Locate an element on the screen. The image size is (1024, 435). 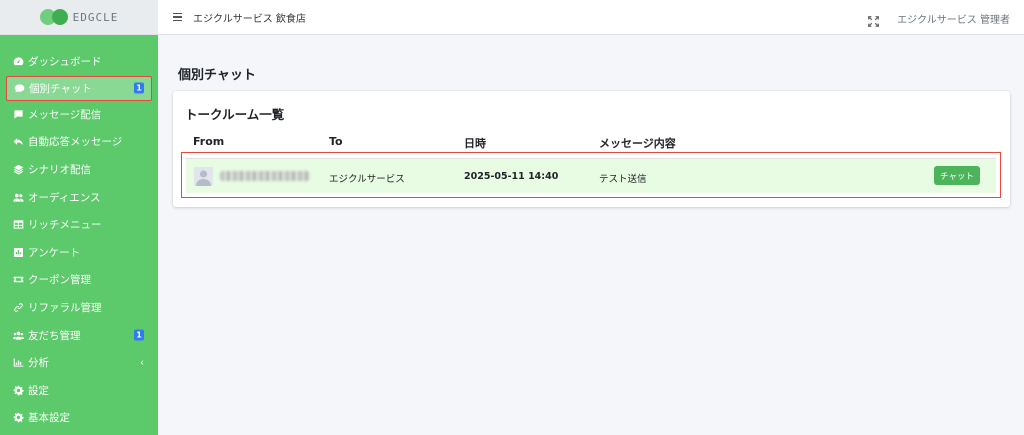
top-header: エジクルサービス 飲食店 エジクルサービス 管理者 is located at coordinates (591, 17).